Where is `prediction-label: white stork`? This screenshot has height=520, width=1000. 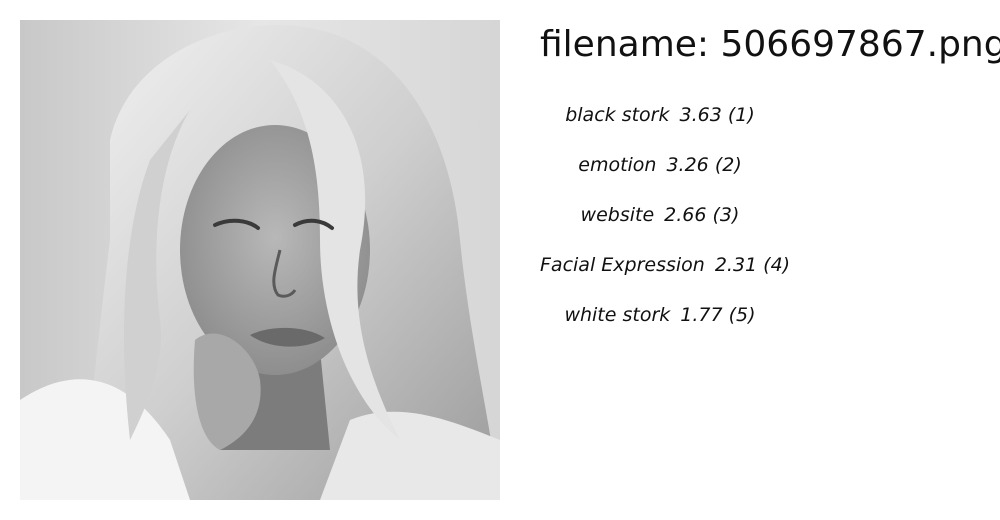
prediction-label: white stork is located at coordinates (617, 315).